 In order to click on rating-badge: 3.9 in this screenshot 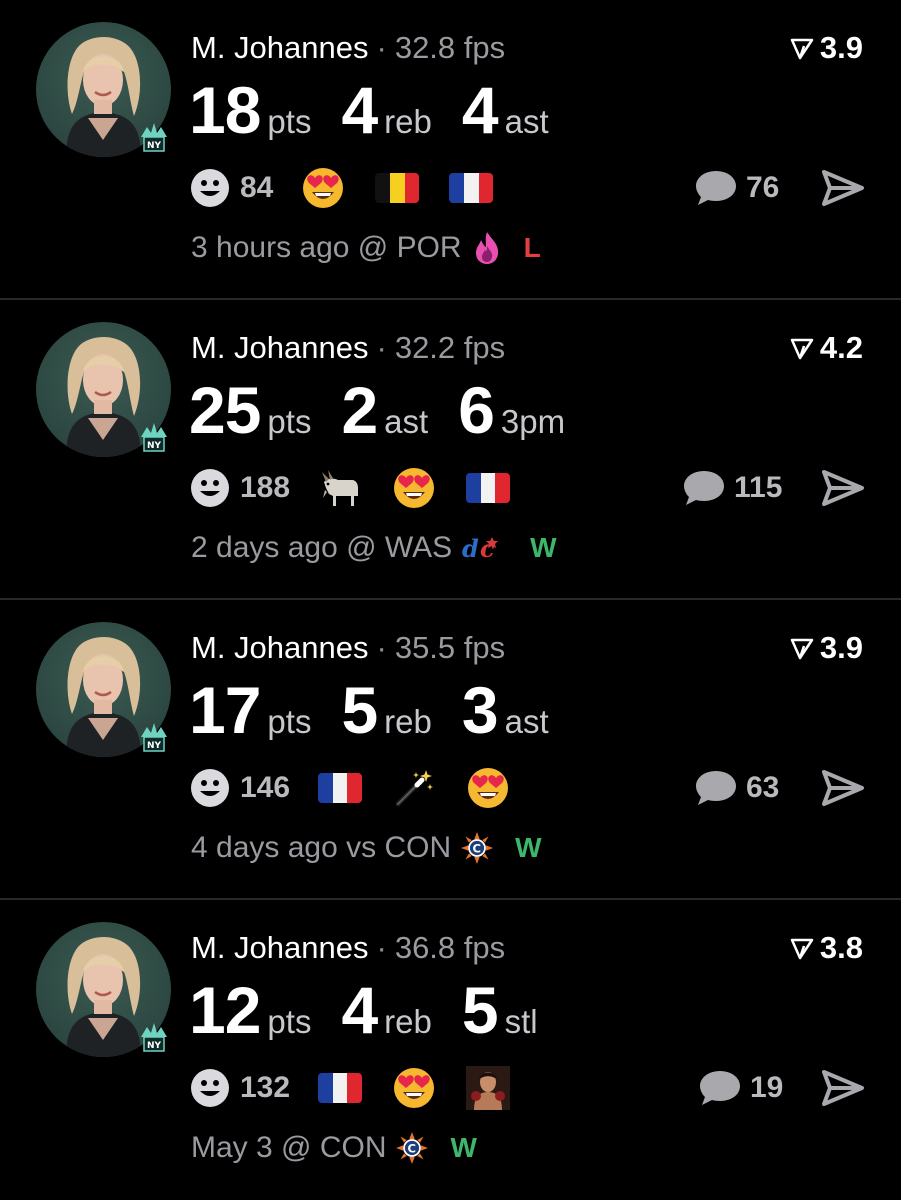, I will do `click(826, 48)`.